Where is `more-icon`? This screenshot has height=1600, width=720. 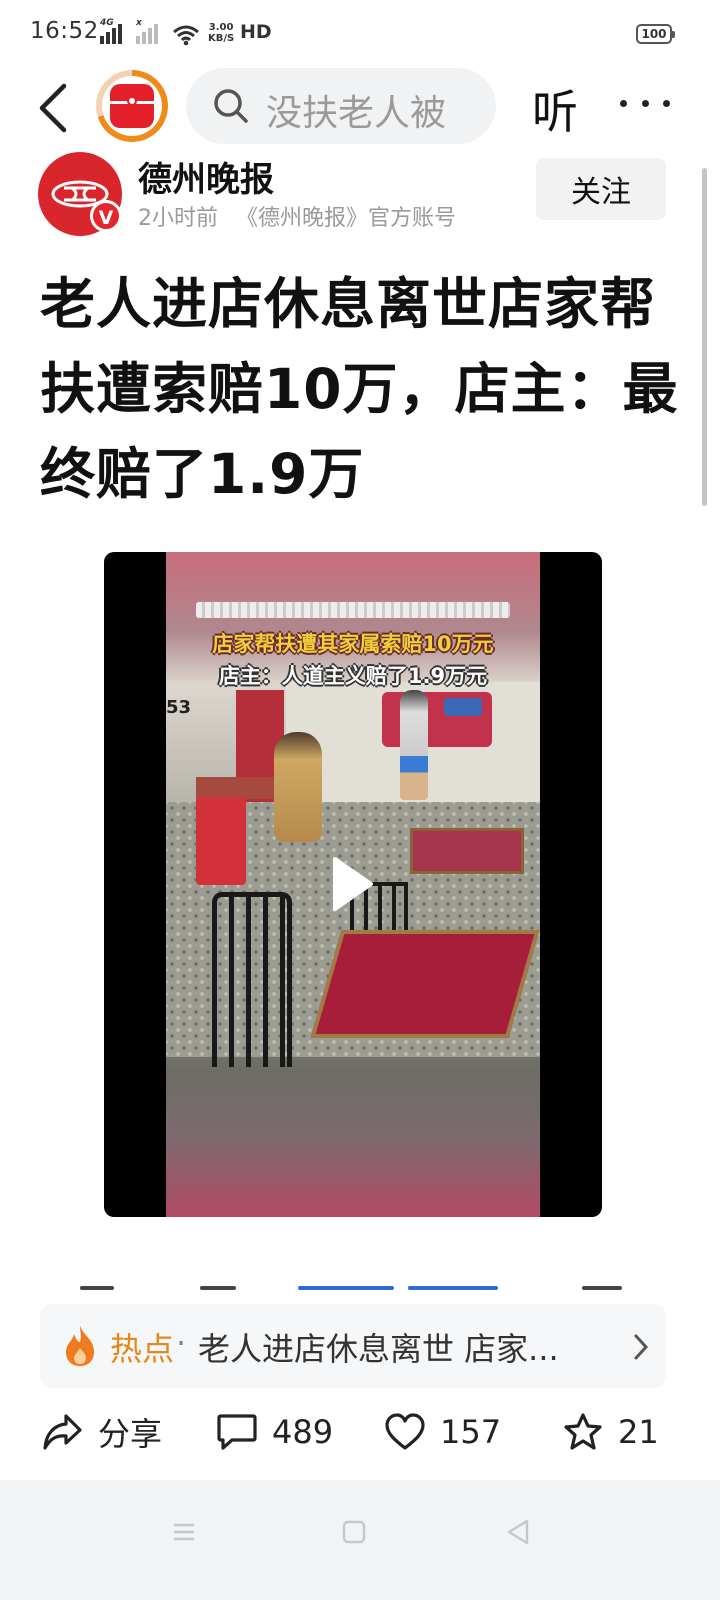 more-icon is located at coordinates (645, 105).